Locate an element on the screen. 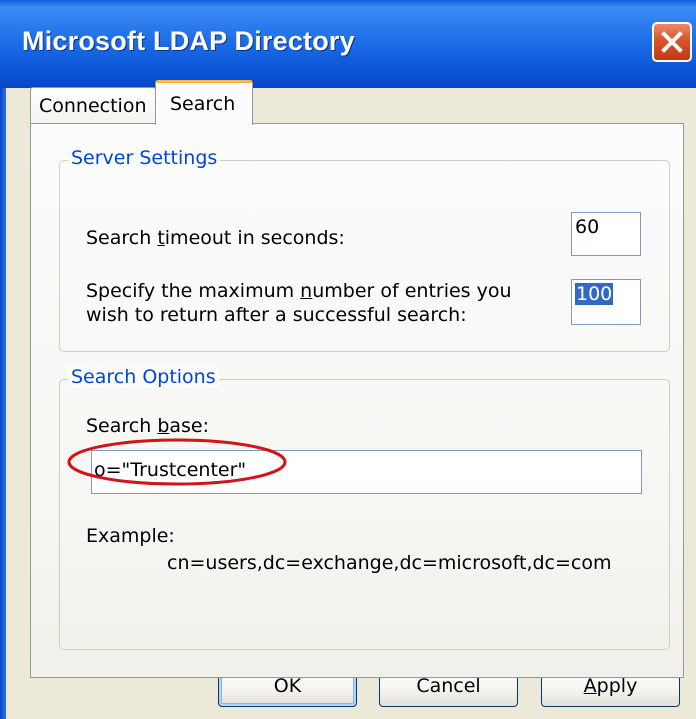  example-label: Example: is located at coordinates (130, 536).